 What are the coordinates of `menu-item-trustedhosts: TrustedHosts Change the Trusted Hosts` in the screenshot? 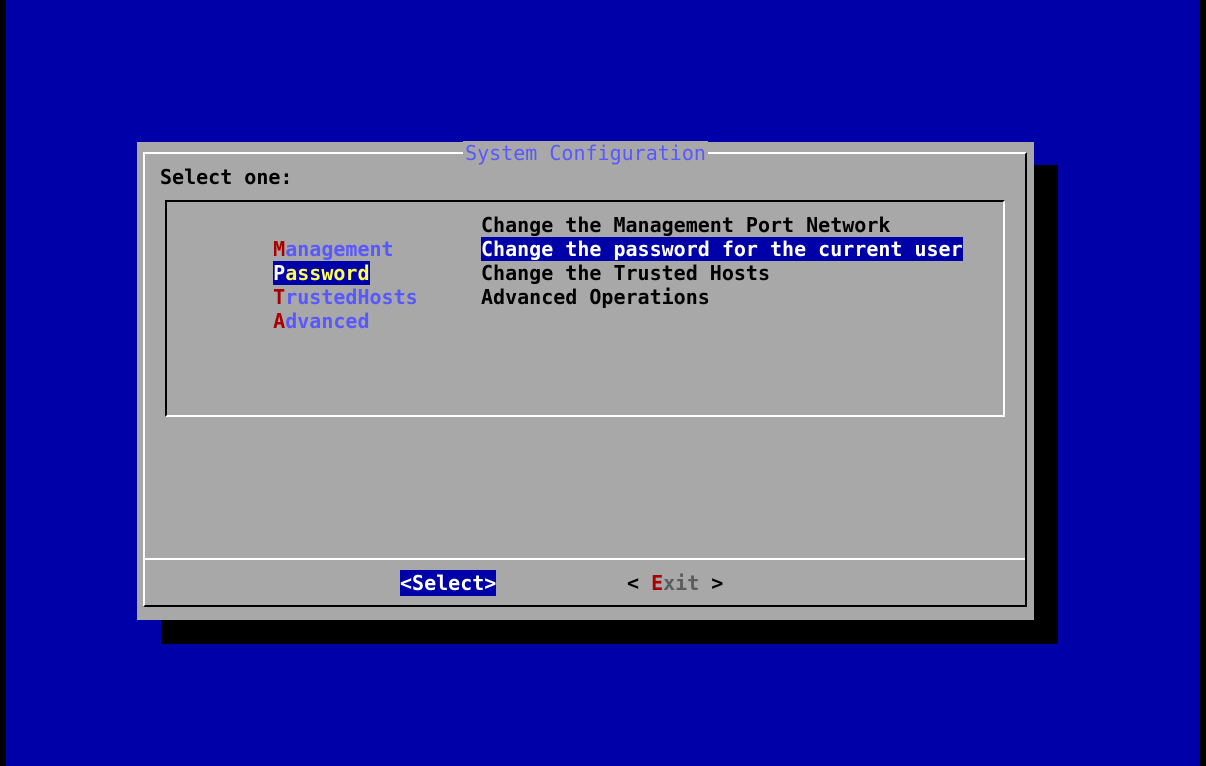 It's located at (497, 285).